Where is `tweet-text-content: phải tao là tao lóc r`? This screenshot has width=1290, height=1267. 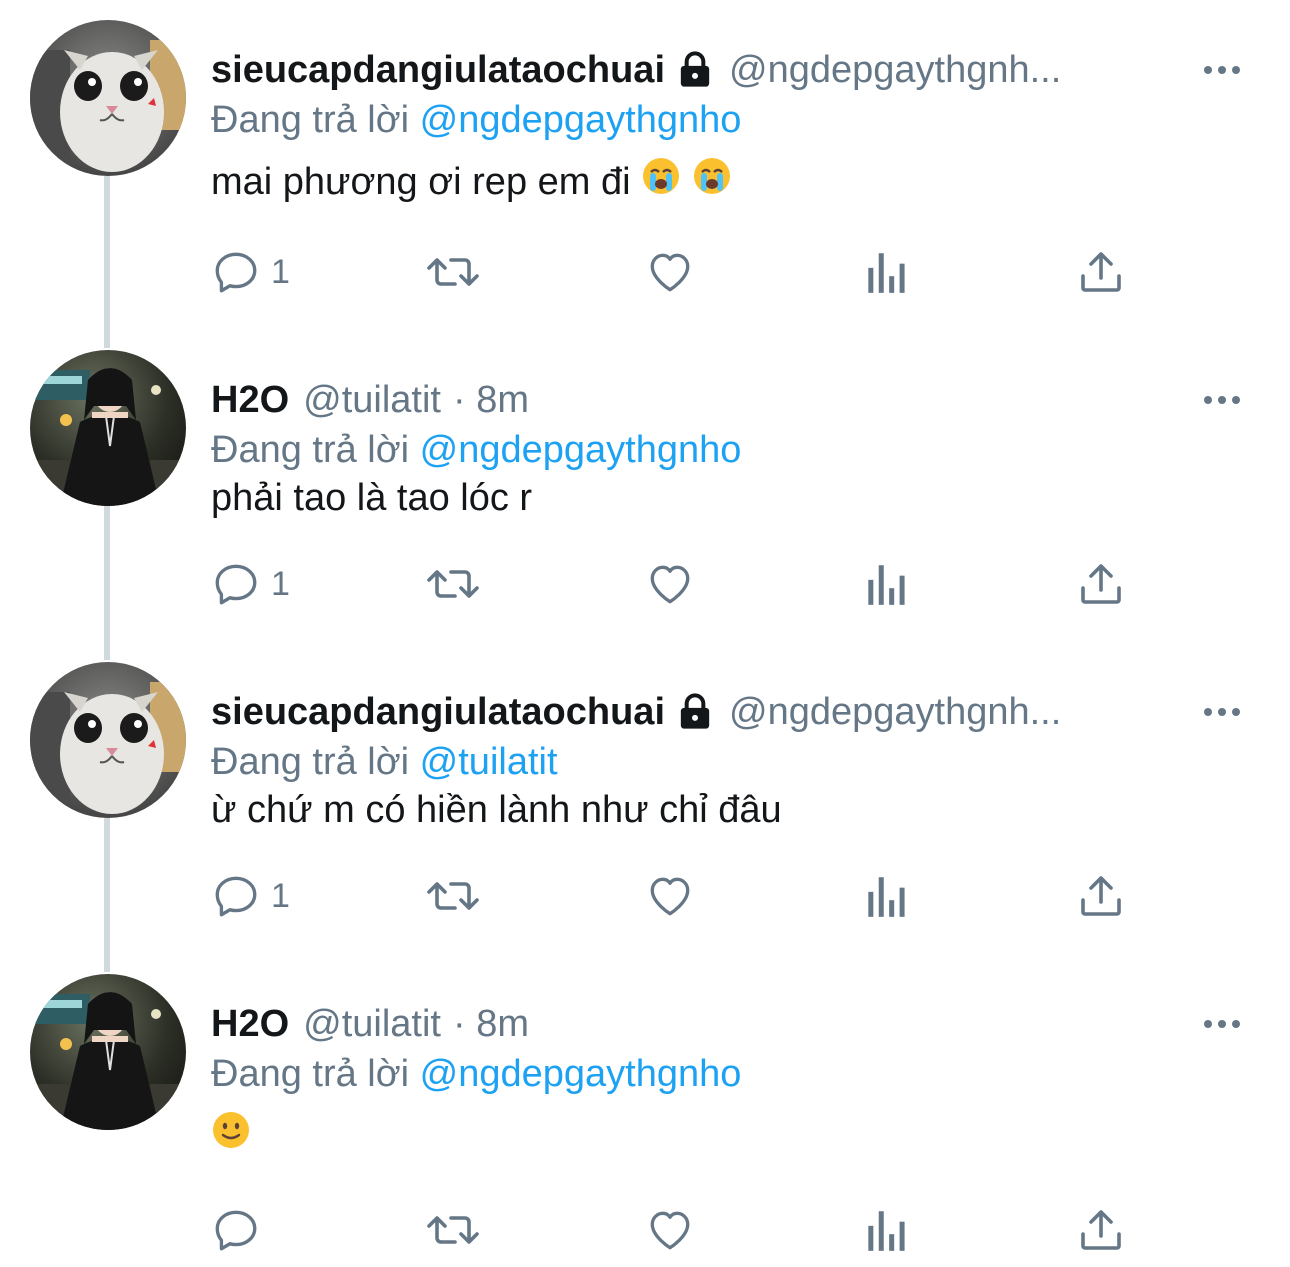
tweet-text-content: phải tao là tao lóc r is located at coordinates (372, 498).